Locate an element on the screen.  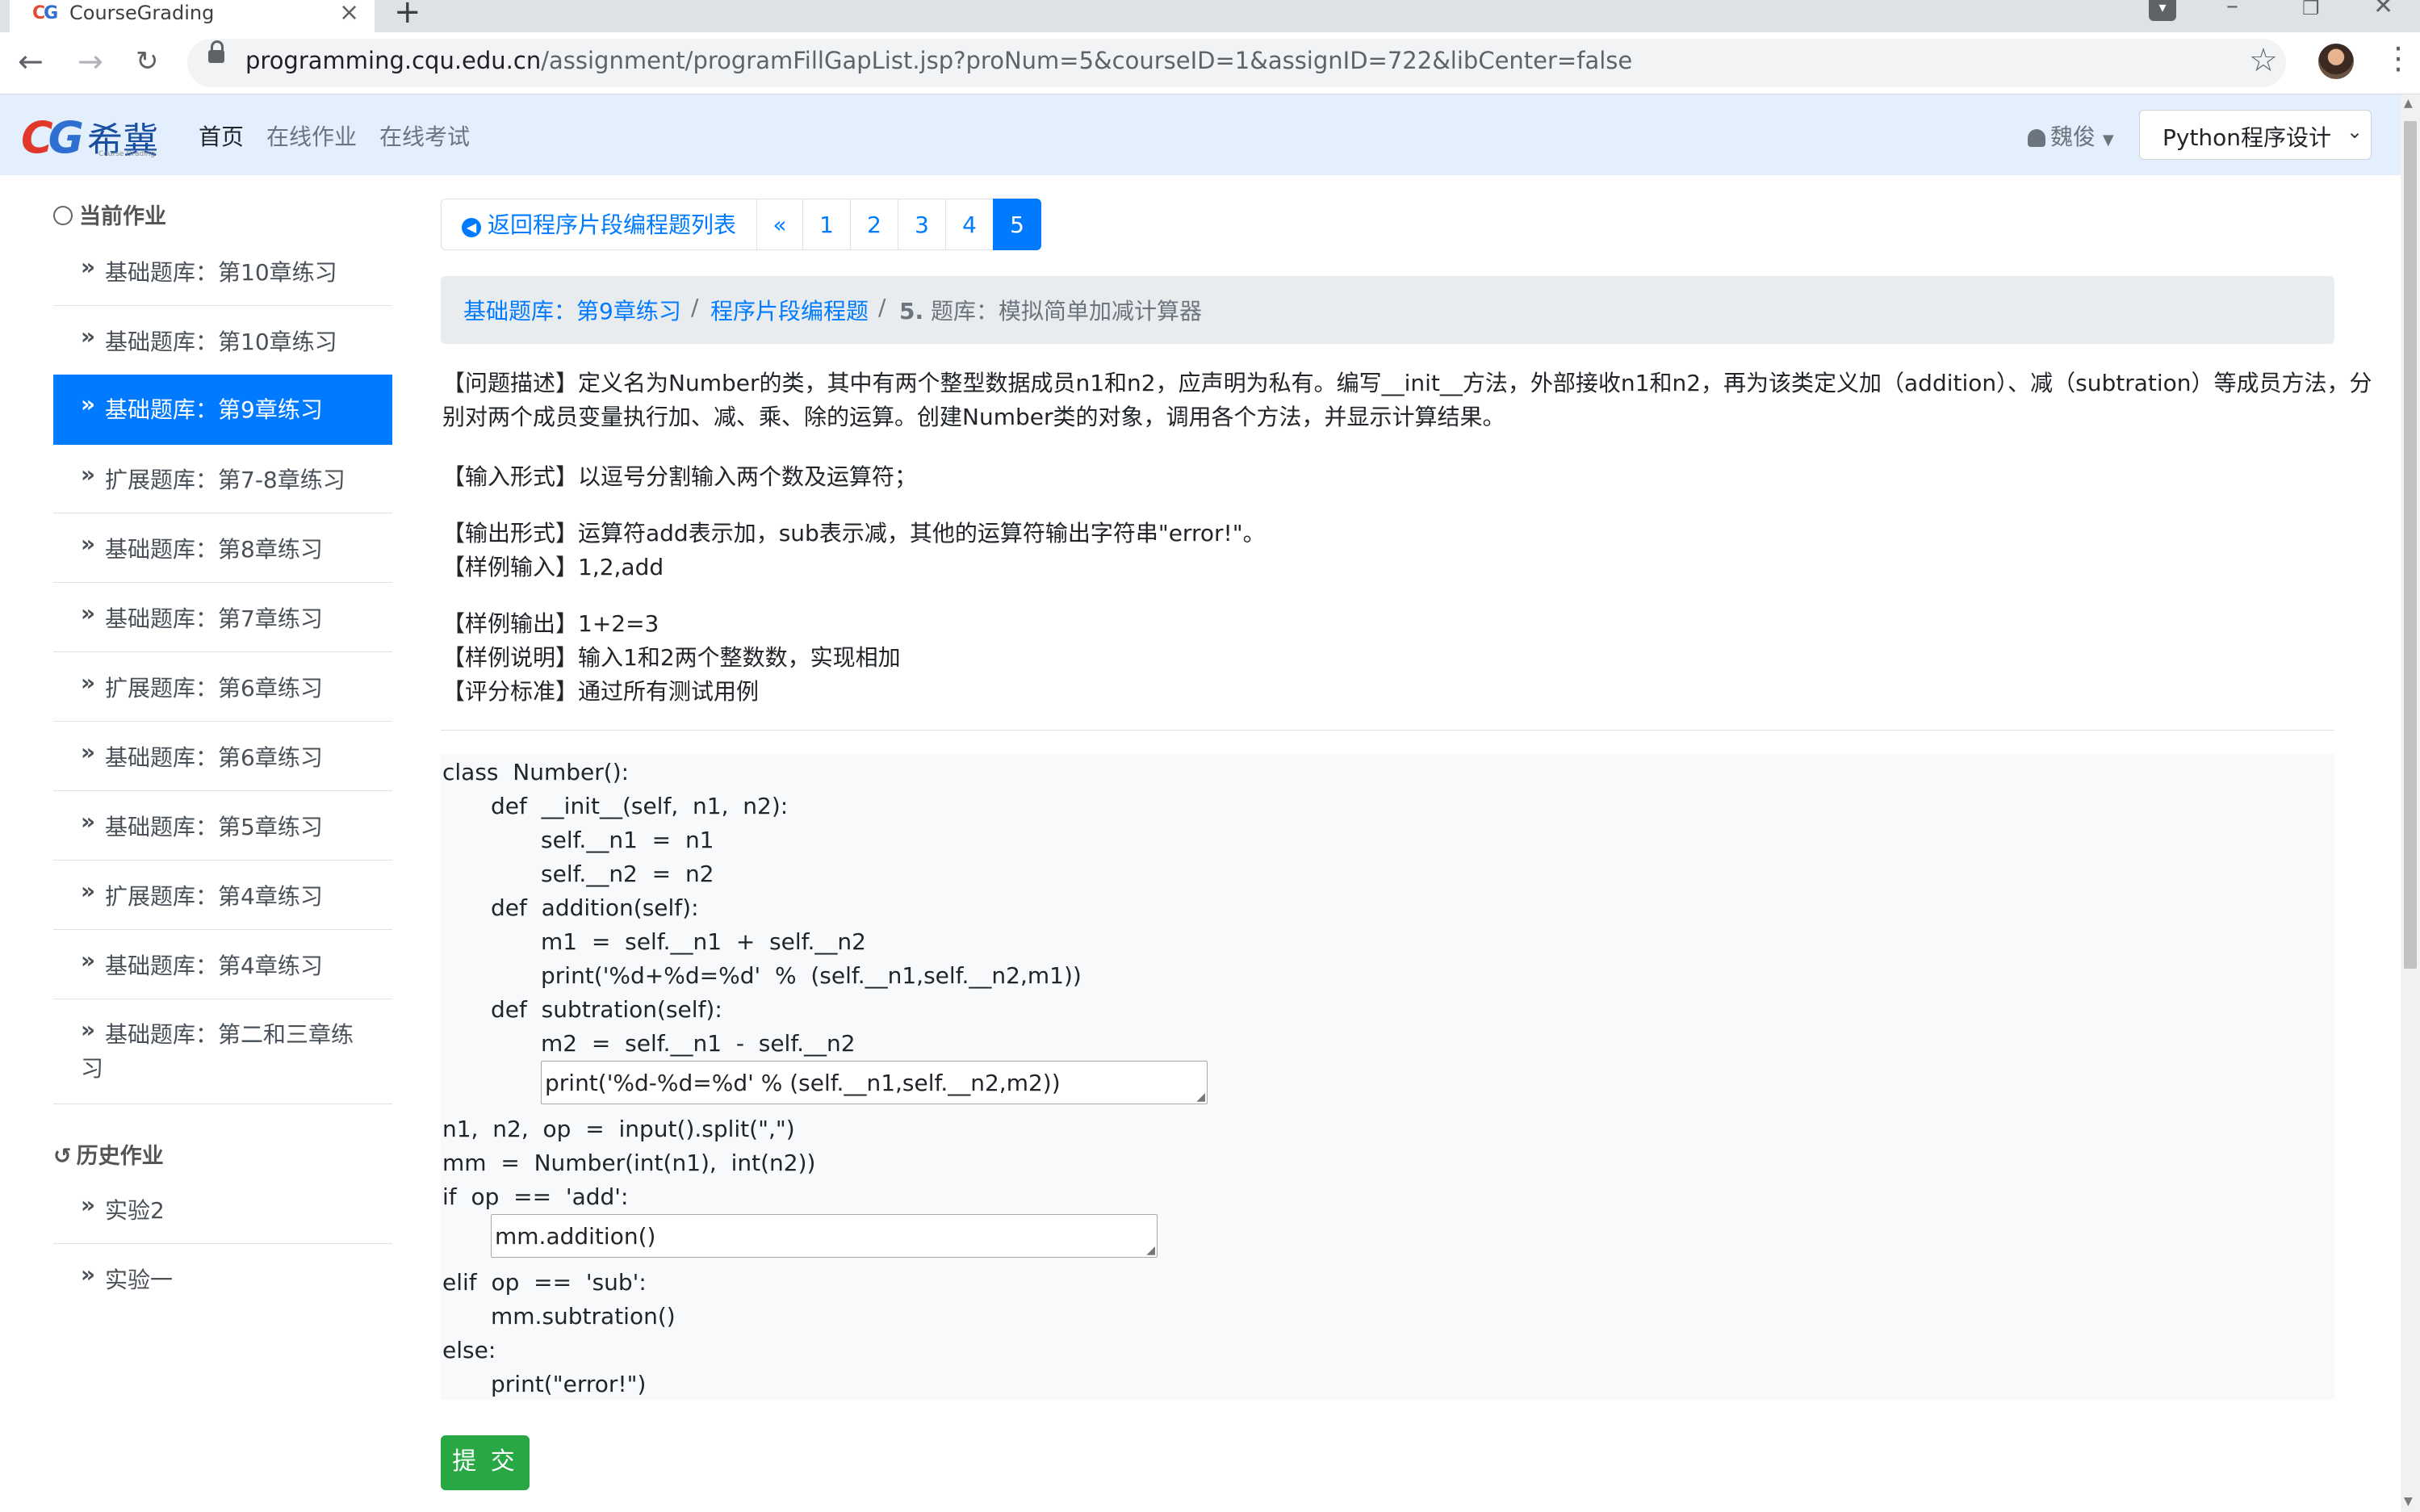
code-line: mm = Number(int(n1), int(n2)) is located at coordinates (629, 1163).